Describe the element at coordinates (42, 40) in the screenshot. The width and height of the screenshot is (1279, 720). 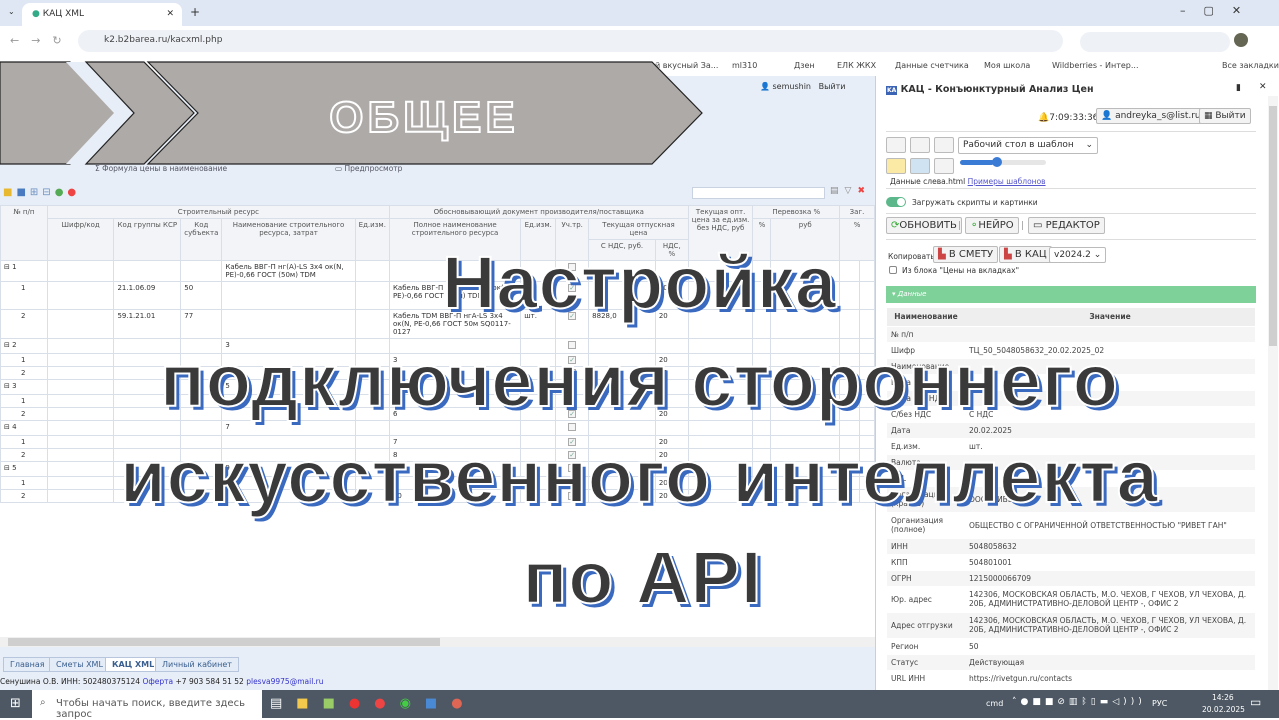
I see `nav-buttons: ←→↻` at that location.